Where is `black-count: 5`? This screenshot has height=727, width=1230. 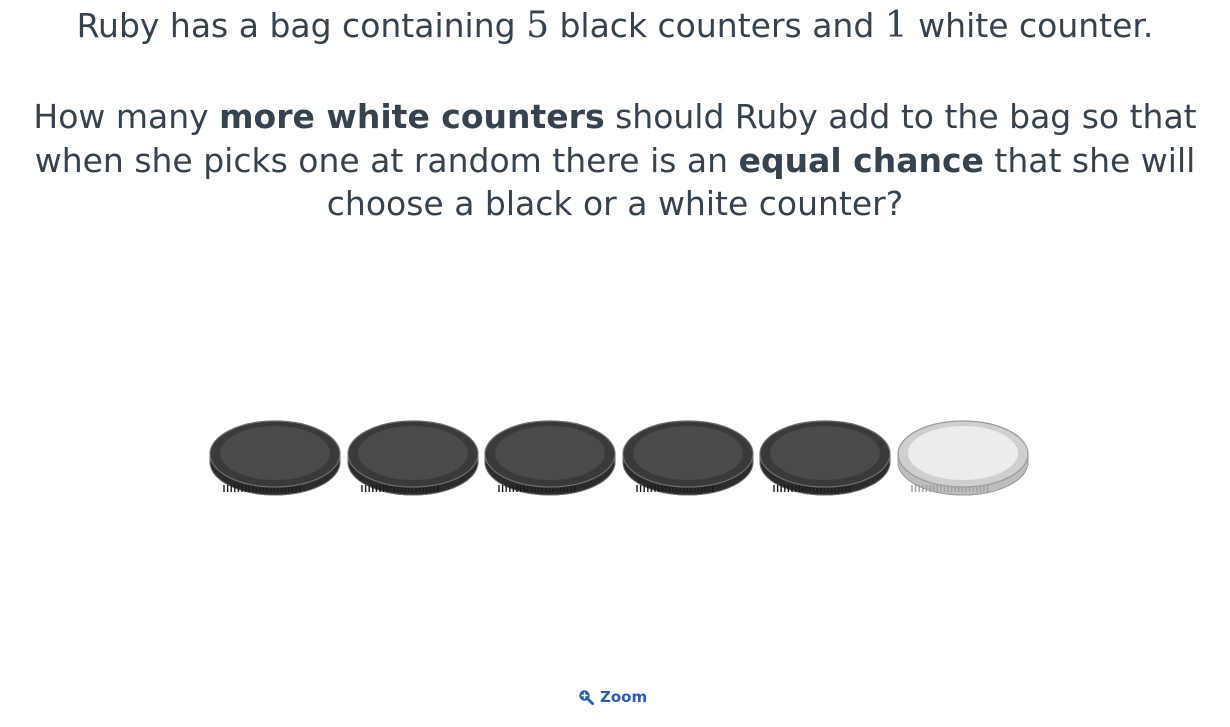
black-count: 5 is located at coordinates (537, 25).